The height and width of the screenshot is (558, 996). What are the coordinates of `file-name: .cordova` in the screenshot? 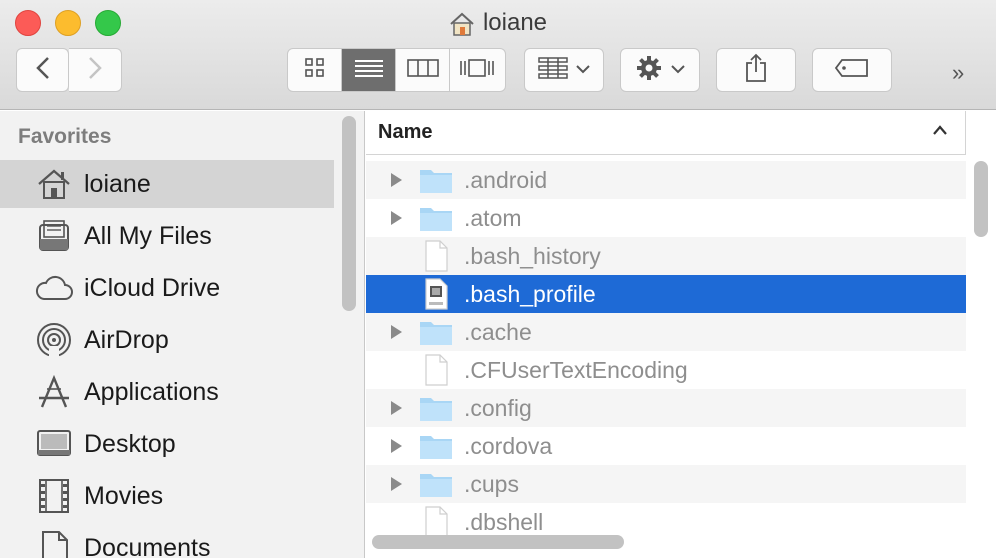 It's located at (508, 445).